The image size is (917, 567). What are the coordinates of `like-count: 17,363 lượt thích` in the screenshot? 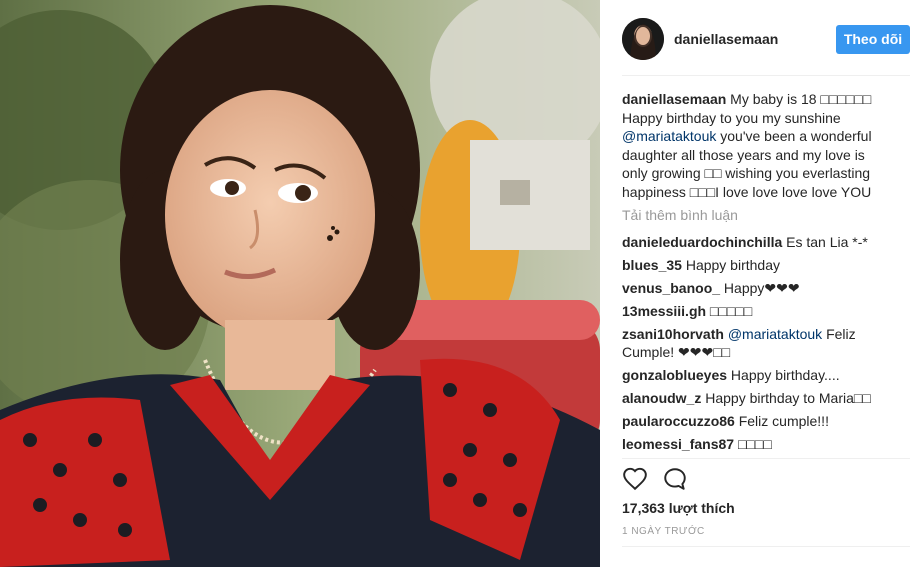 It's located at (678, 508).